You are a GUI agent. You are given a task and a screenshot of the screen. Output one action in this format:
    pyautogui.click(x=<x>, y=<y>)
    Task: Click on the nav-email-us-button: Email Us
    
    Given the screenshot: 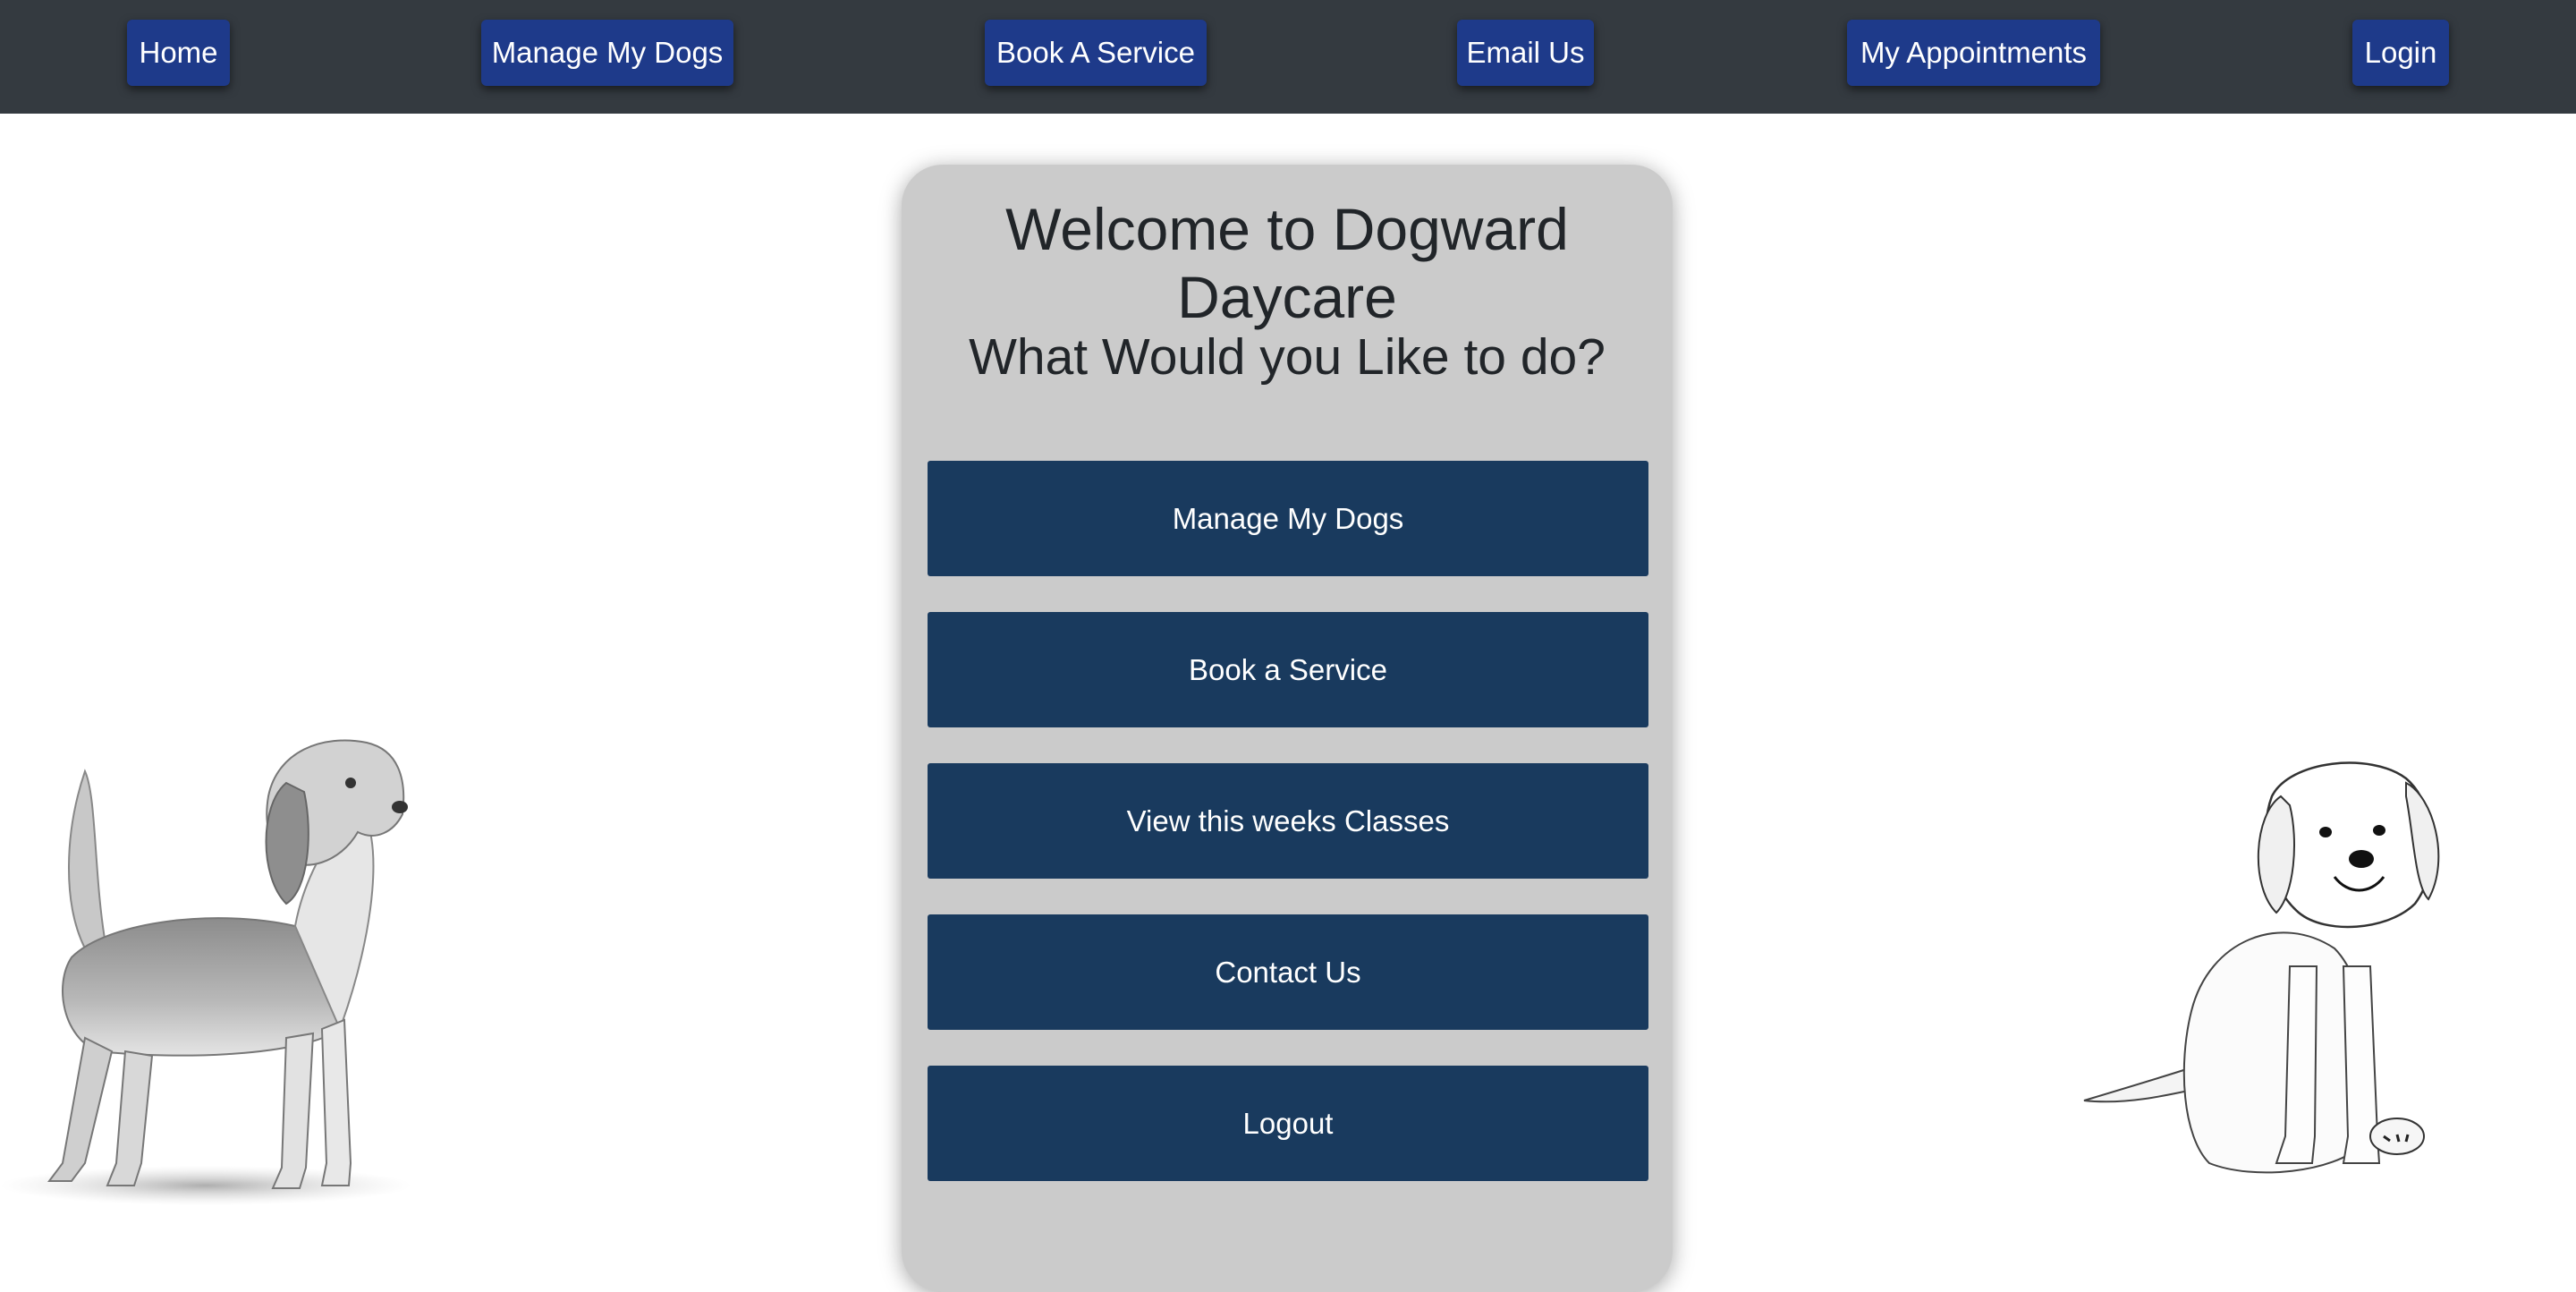 What is the action you would take?
    pyautogui.click(x=1525, y=53)
    